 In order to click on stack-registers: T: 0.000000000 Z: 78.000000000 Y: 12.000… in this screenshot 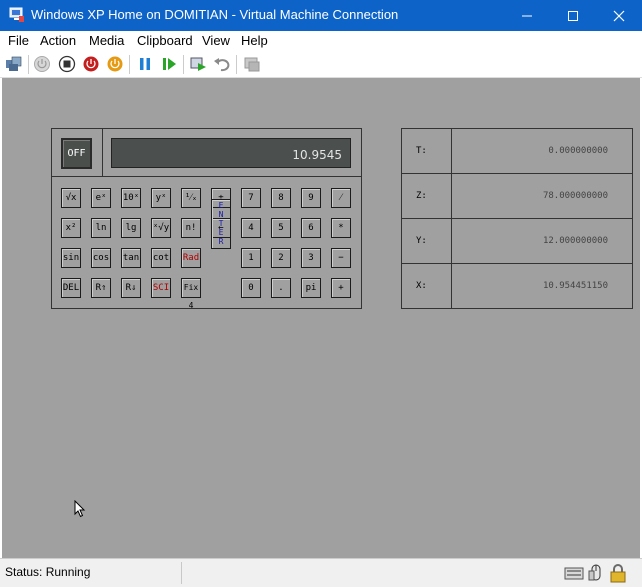, I will do `click(517, 218)`.